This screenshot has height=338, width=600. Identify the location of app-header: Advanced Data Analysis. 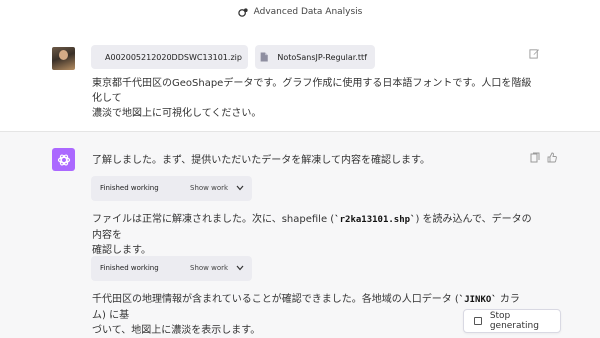
(300, 12).